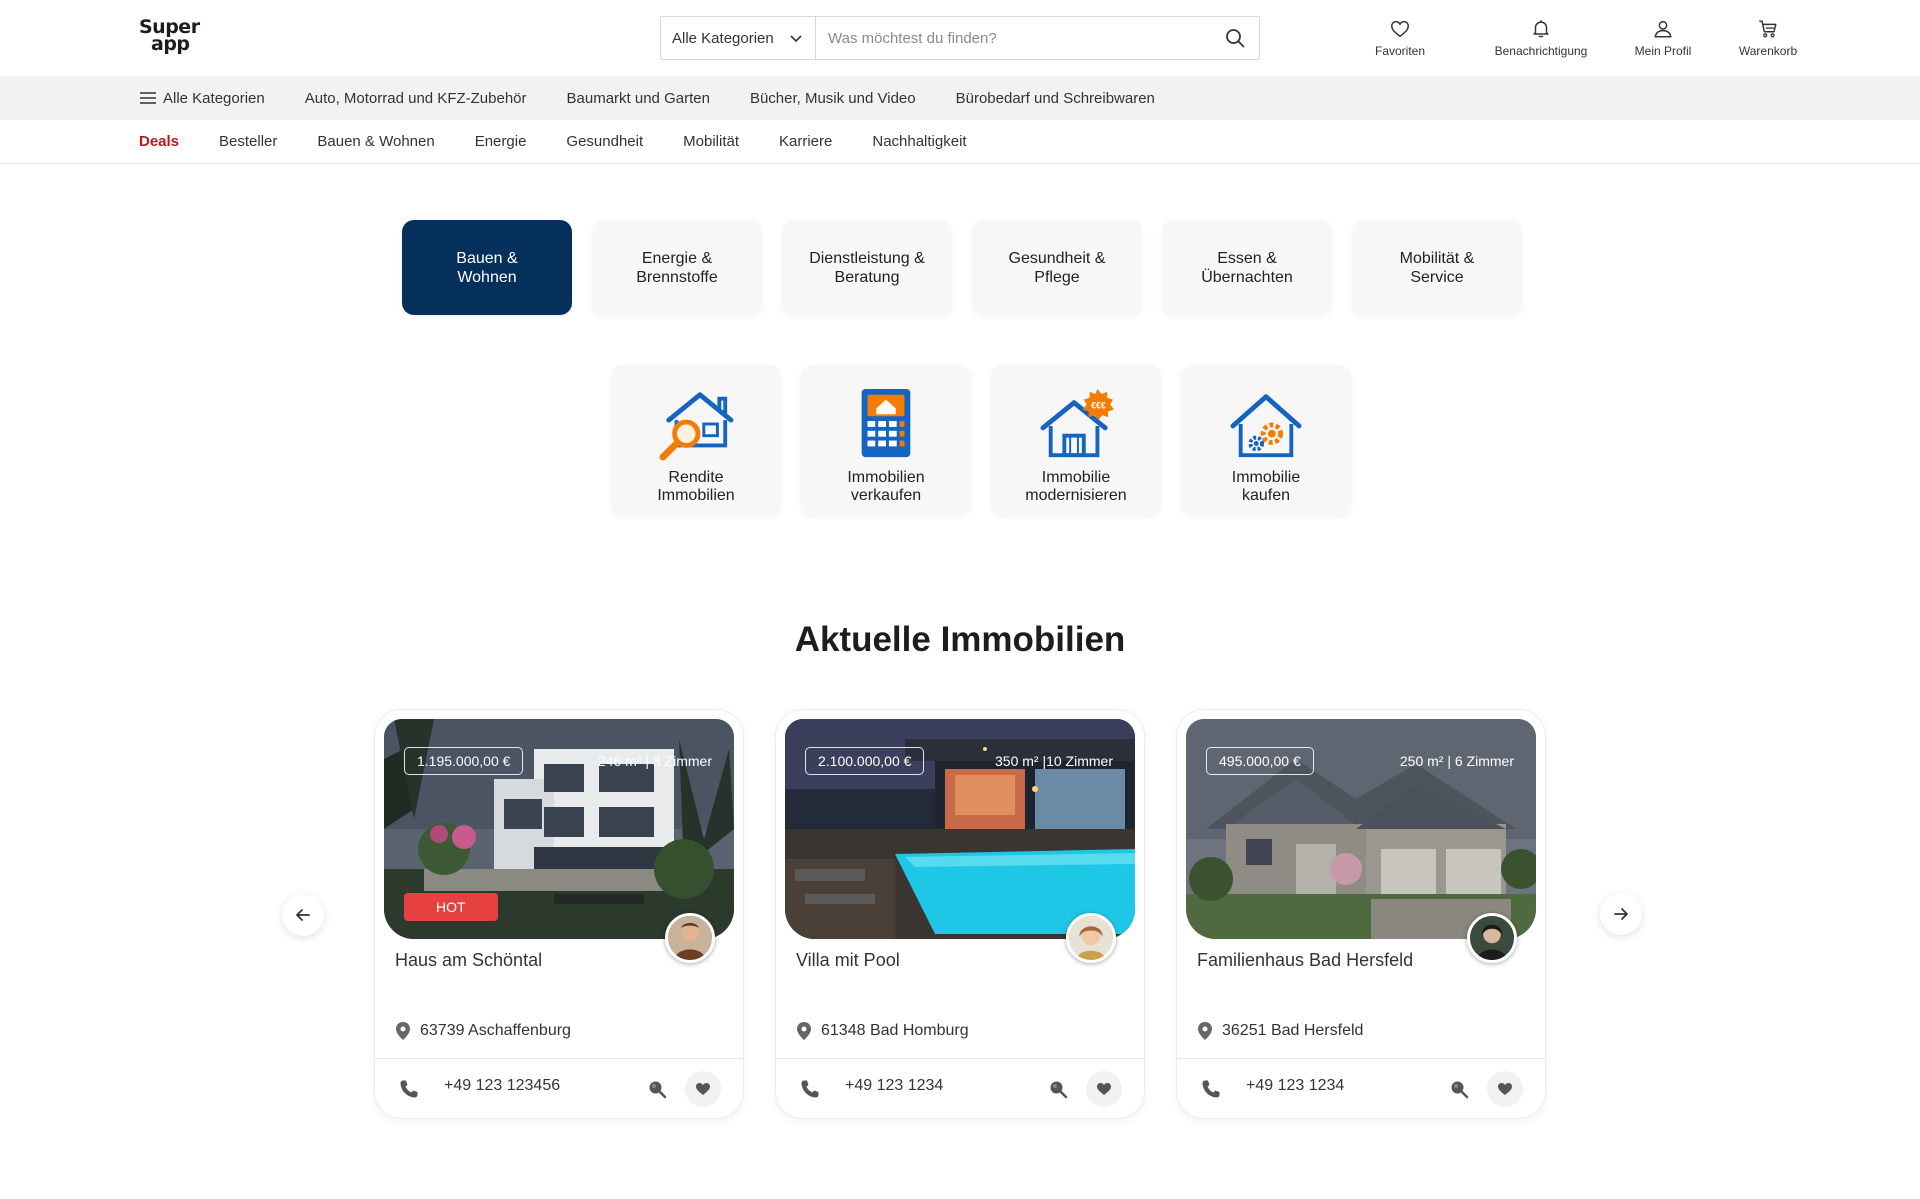 Image resolution: width=1920 pixels, height=1199 pixels. What do you see at coordinates (867, 267) in the screenshot?
I see `category-tile-dienstleistung: Dienstleistung & Beratung` at bounding box center [867, 267].